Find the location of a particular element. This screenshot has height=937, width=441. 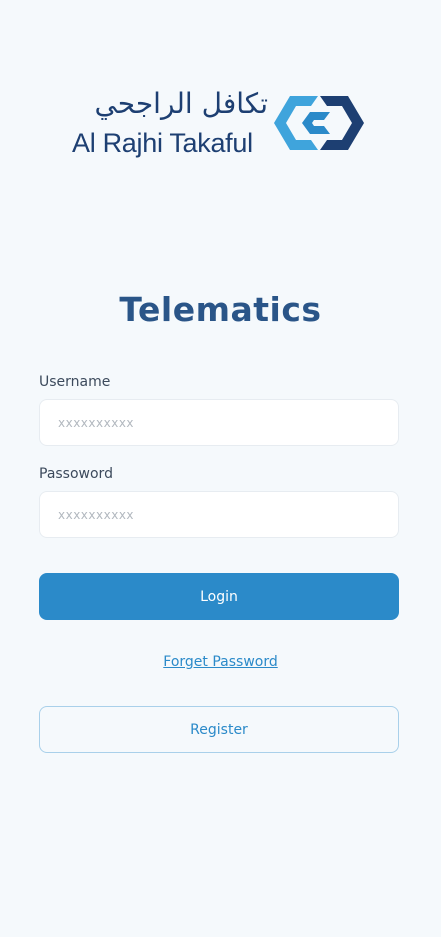

register-button: Register is located at coordinates (219, 729).